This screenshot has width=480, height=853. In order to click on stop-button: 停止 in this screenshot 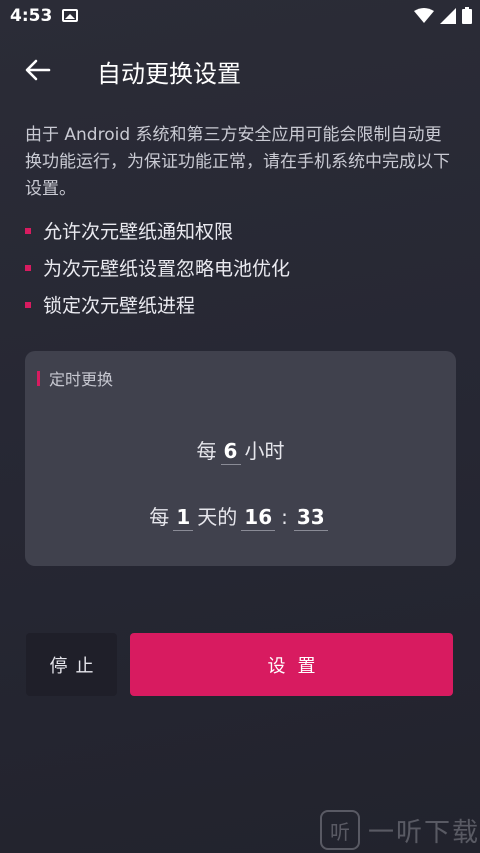, I will do `click(71, 664)`.